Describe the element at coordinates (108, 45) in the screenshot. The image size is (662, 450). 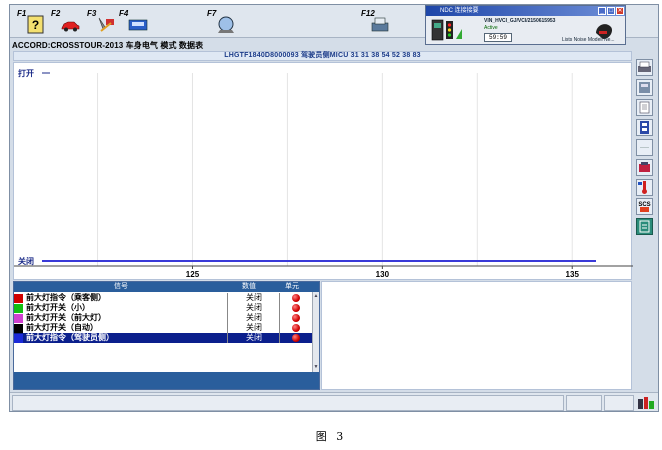
I see `breadcrumb: ACCORD:CROSSTOUR-2013 车身电气 模式 数据表` at that location.